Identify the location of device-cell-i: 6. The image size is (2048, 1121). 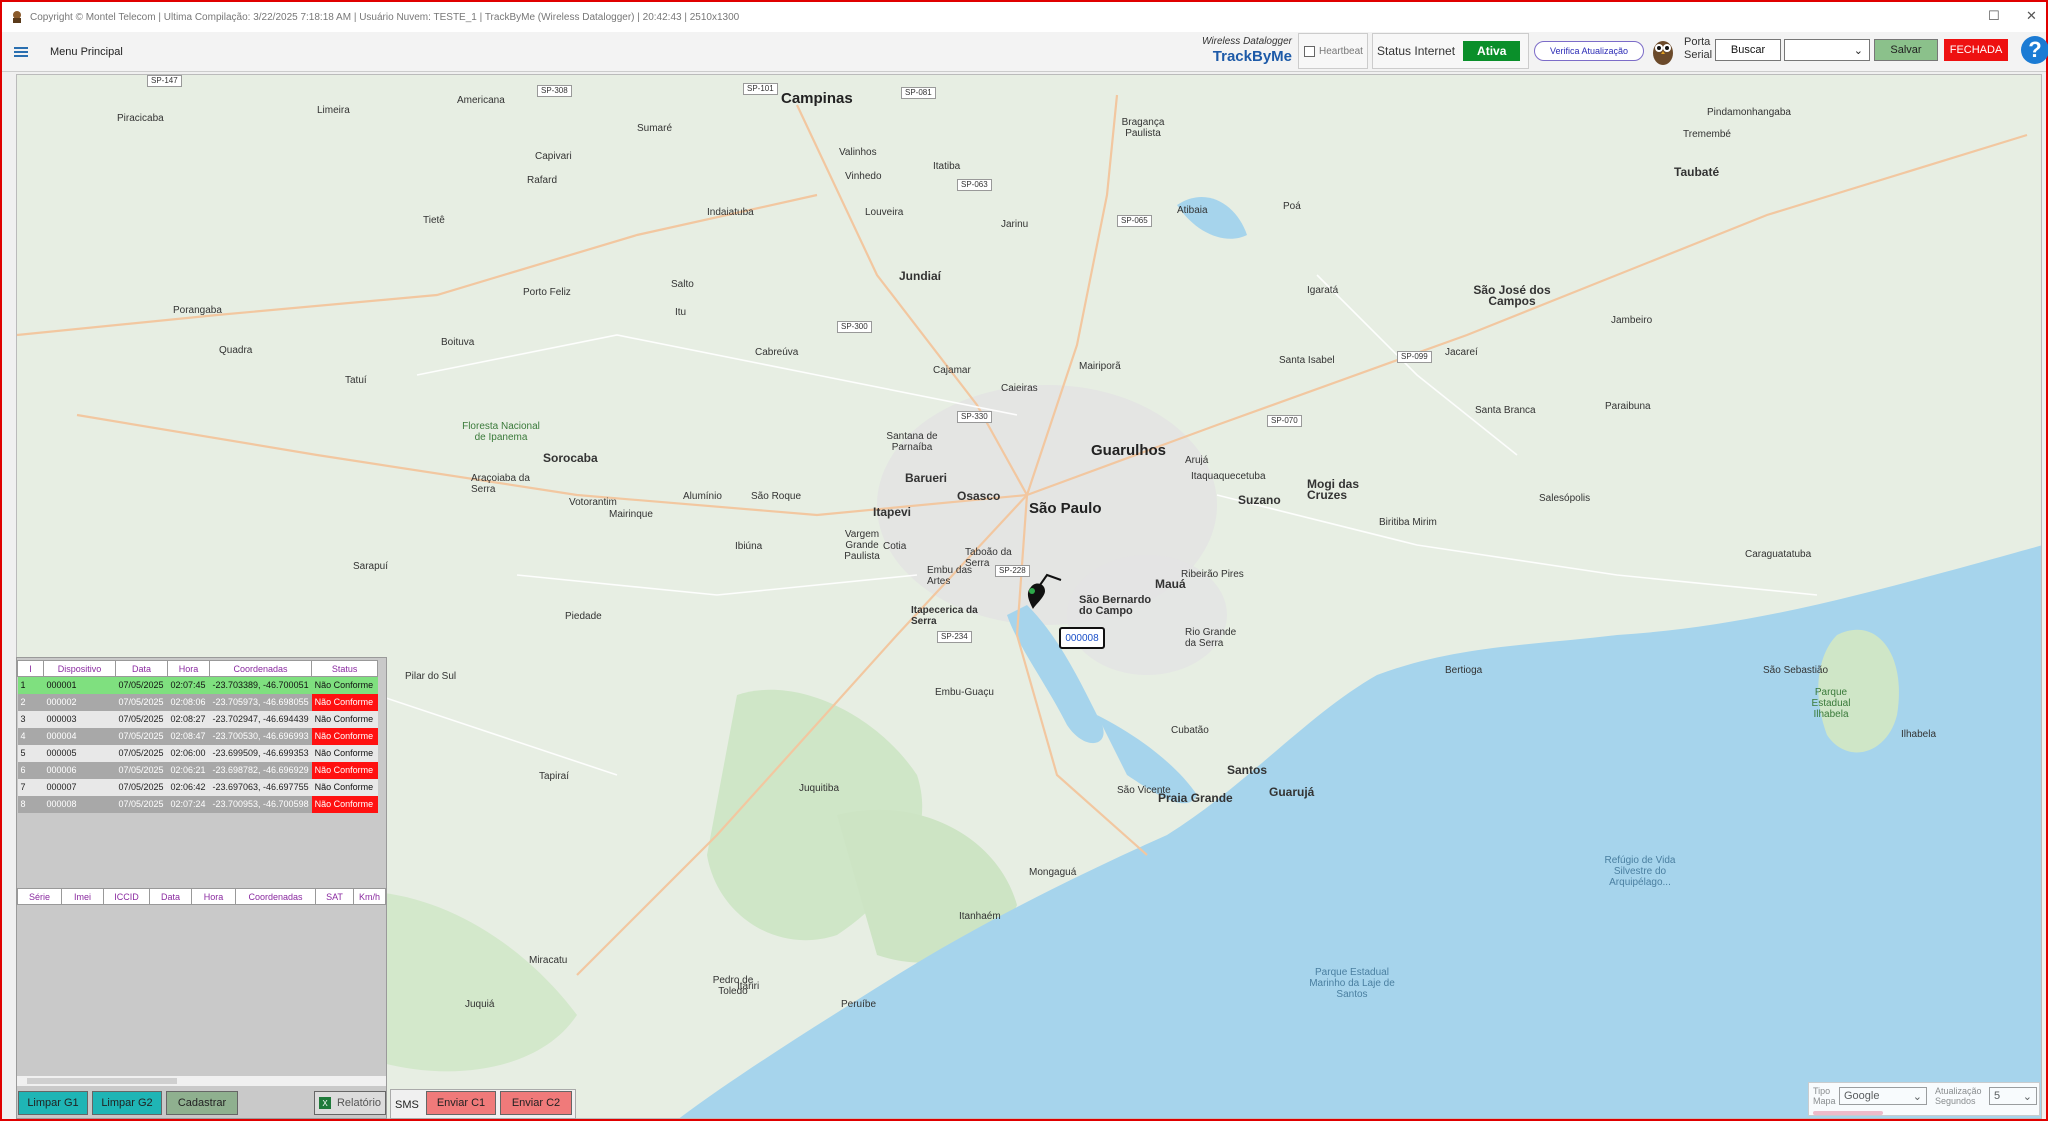
(30, 770).